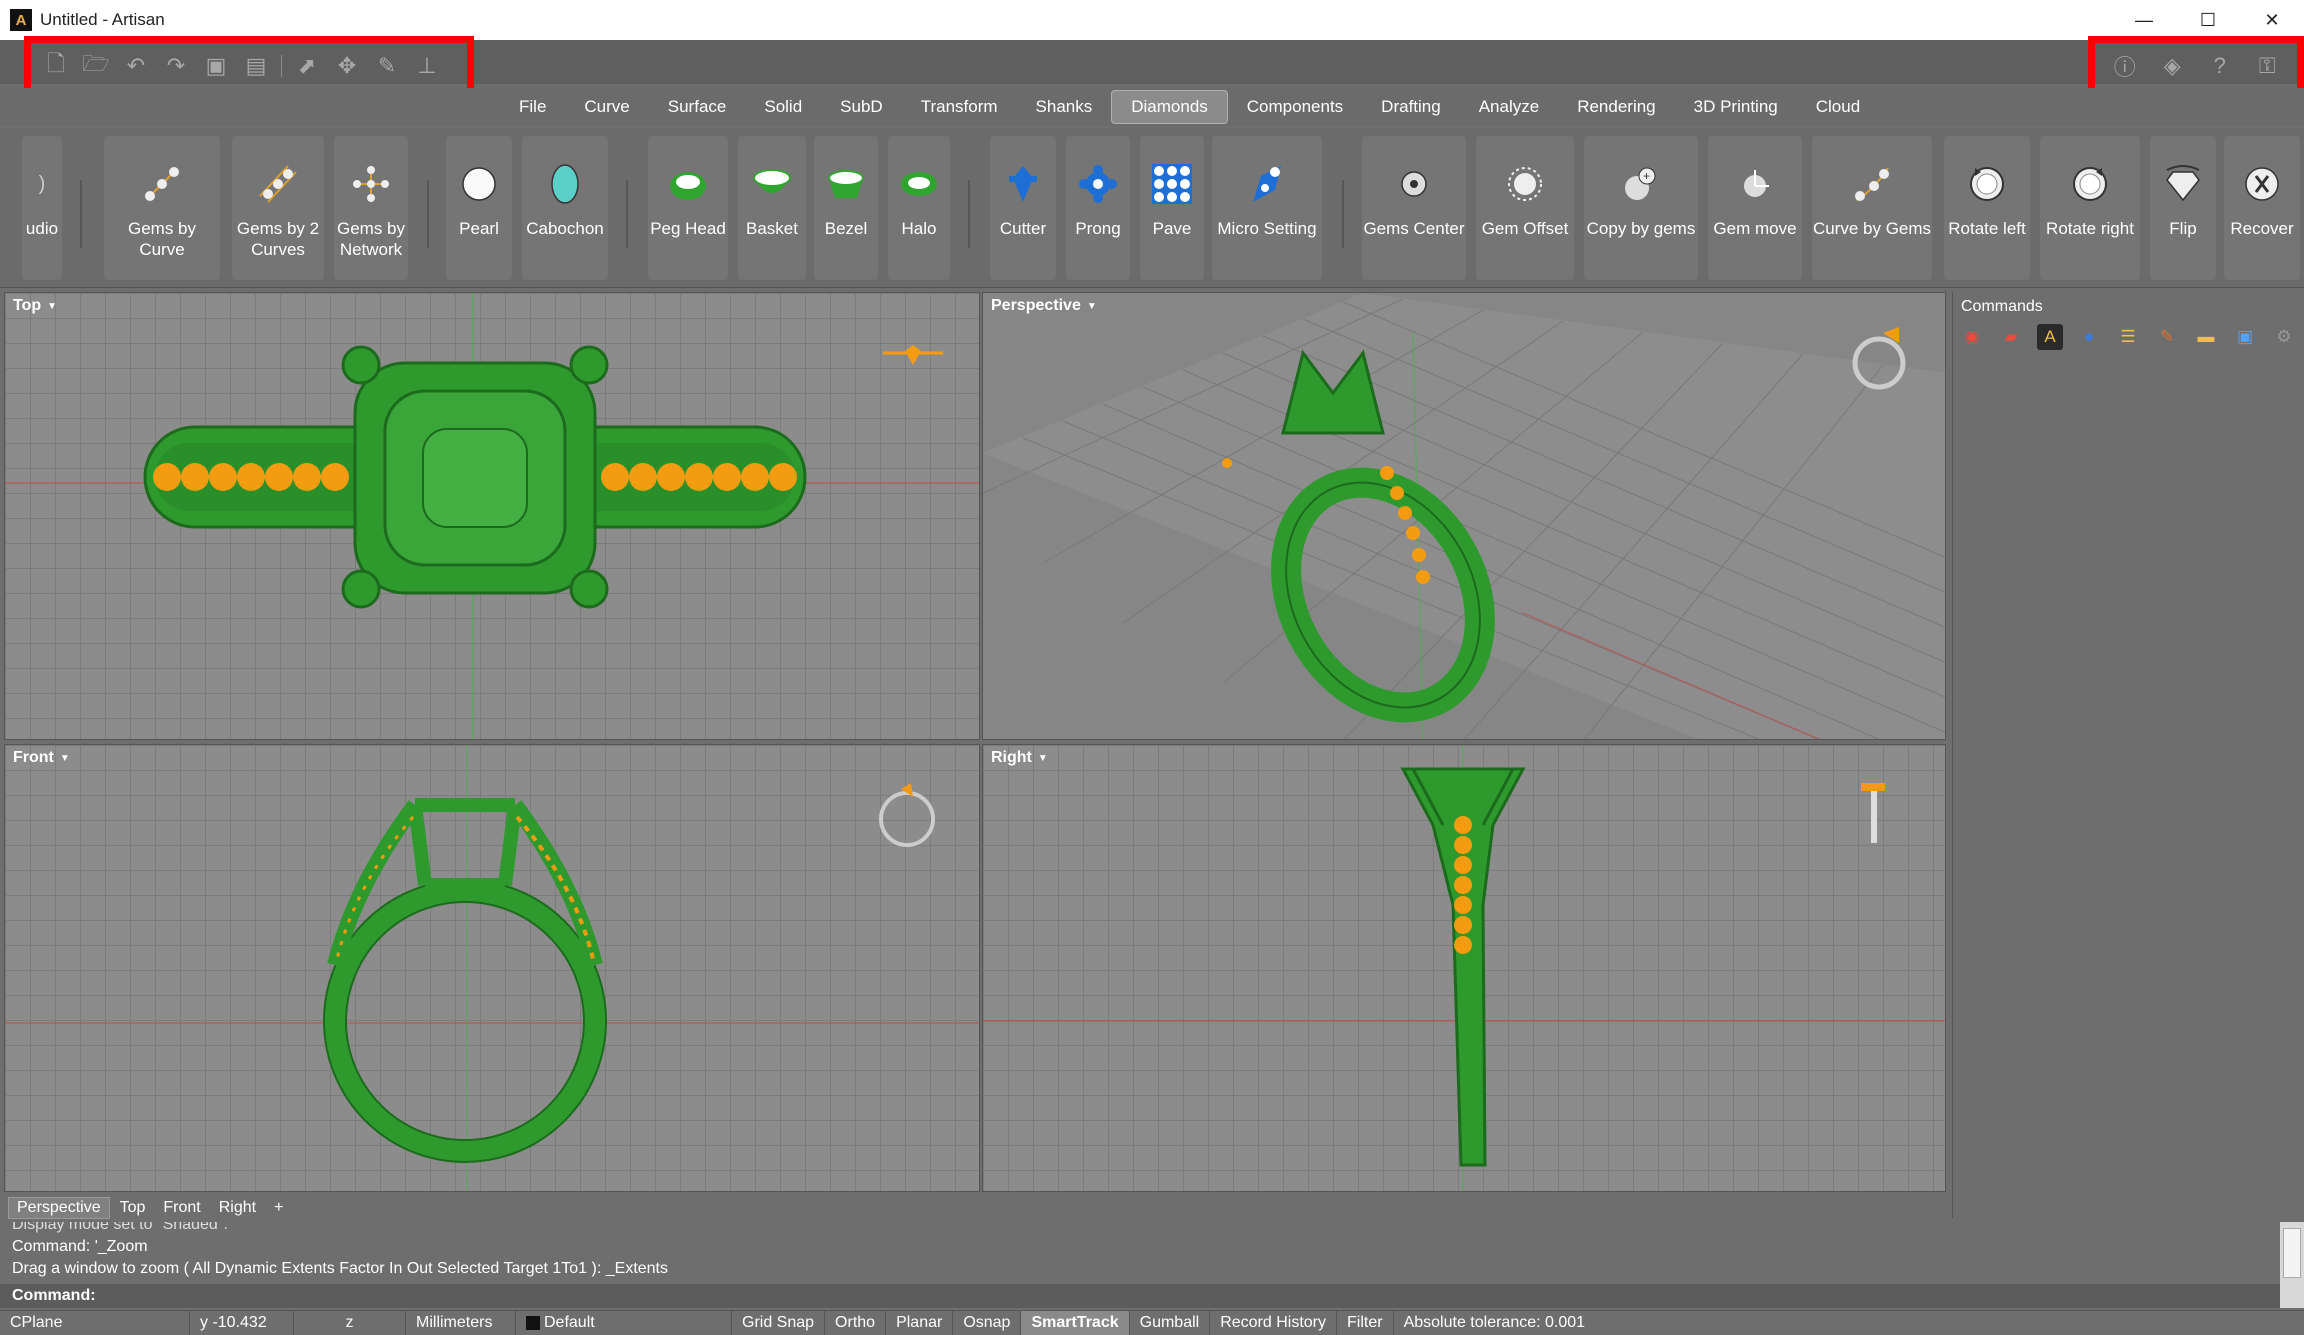 The width and height of the screenshot is (2304, 1335). I want to click on viewport-right-label: Right ▼, so click(1019, 758).